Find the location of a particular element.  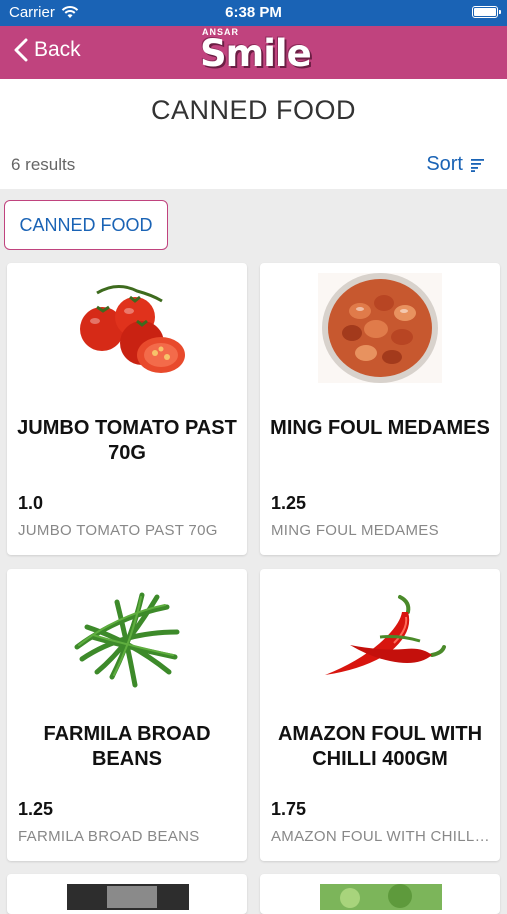

product-price: 1.75 is located at coordinates (289, 809).